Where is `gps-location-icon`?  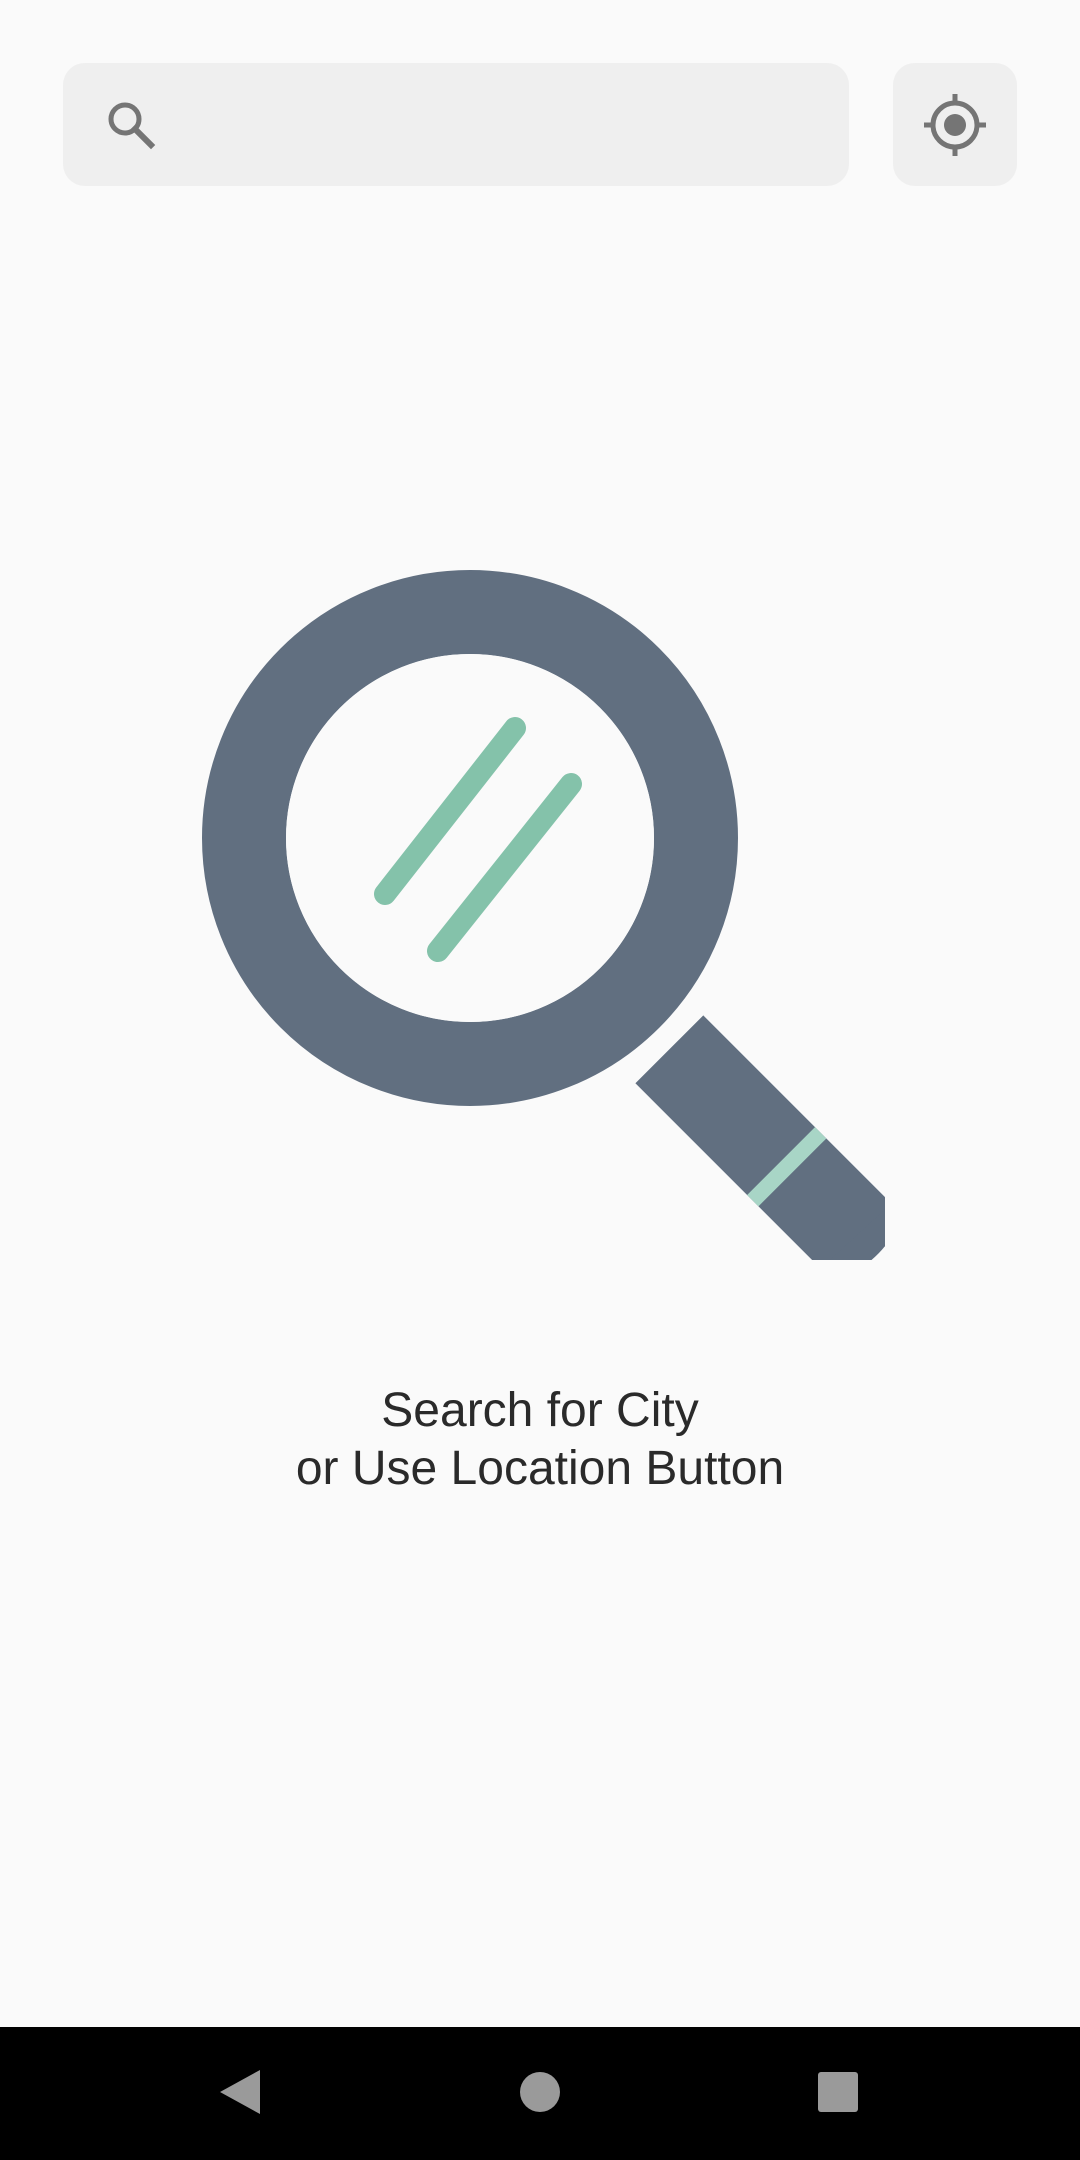 gps-location-icon is located at coordinates (955, 124).